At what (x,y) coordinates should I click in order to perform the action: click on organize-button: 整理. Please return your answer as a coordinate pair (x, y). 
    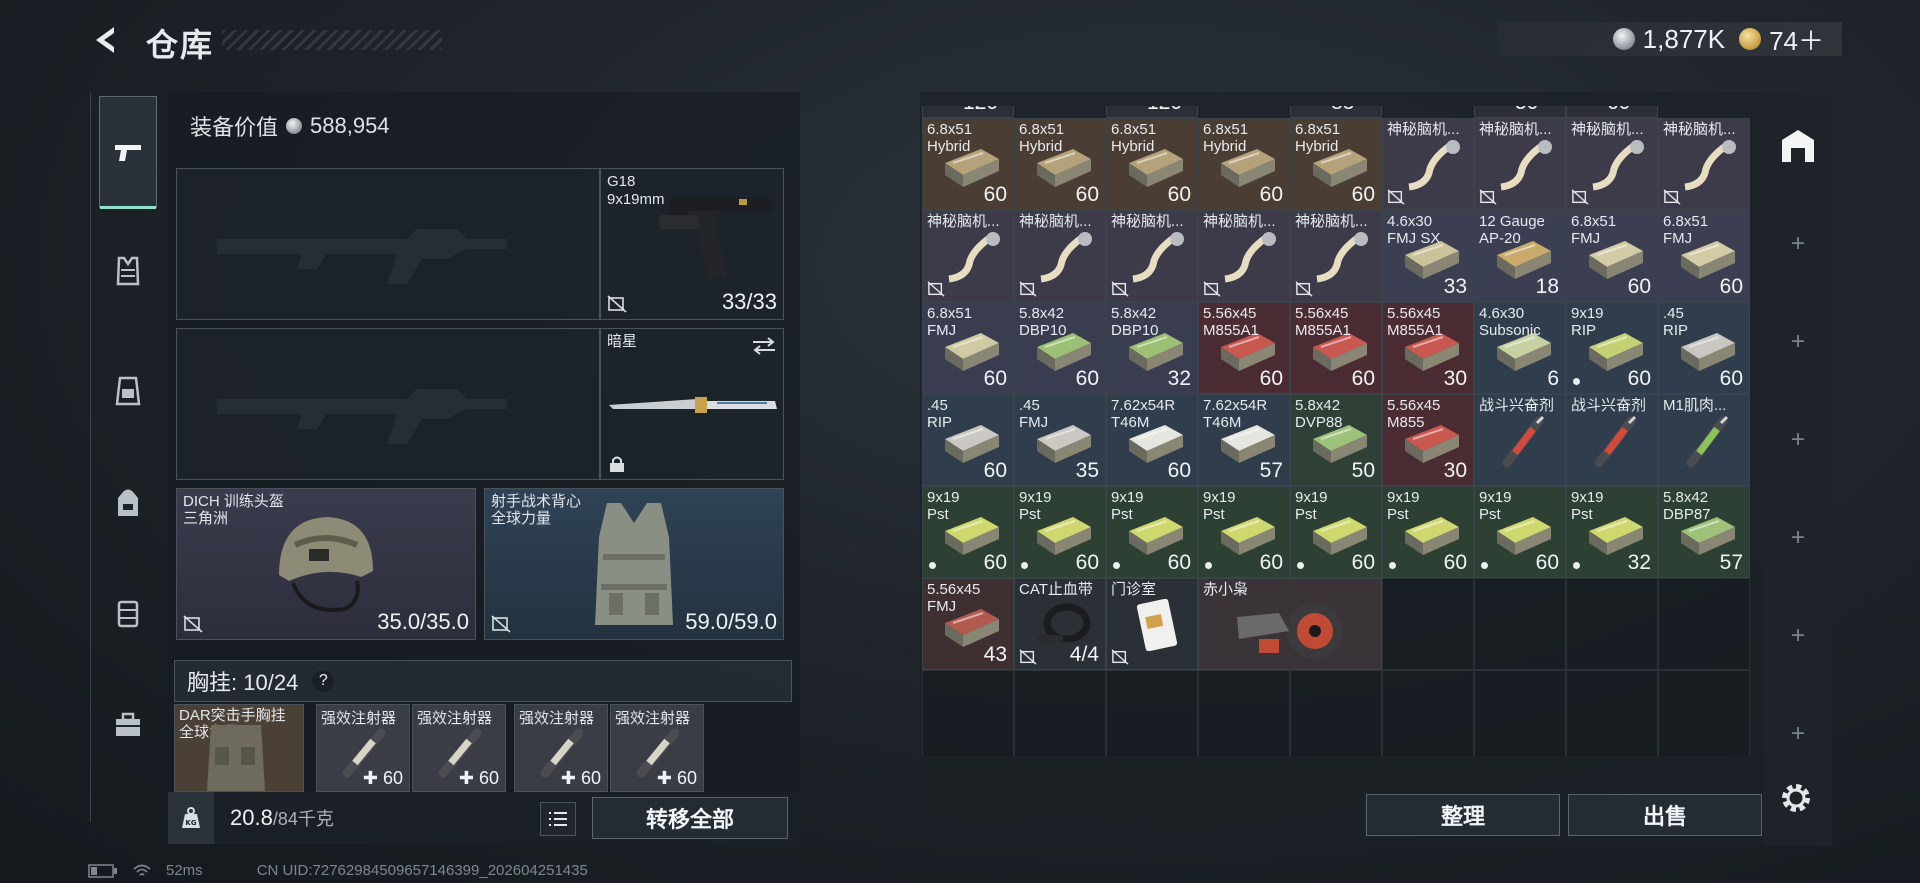
    Looking at the image, I should click on (1463, 815).